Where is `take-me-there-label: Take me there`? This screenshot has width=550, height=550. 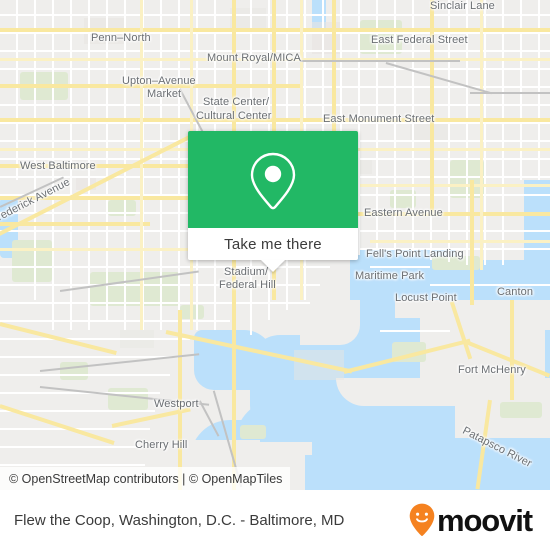
take-me-there-label: Take me there is located at coordinates (273, 244).